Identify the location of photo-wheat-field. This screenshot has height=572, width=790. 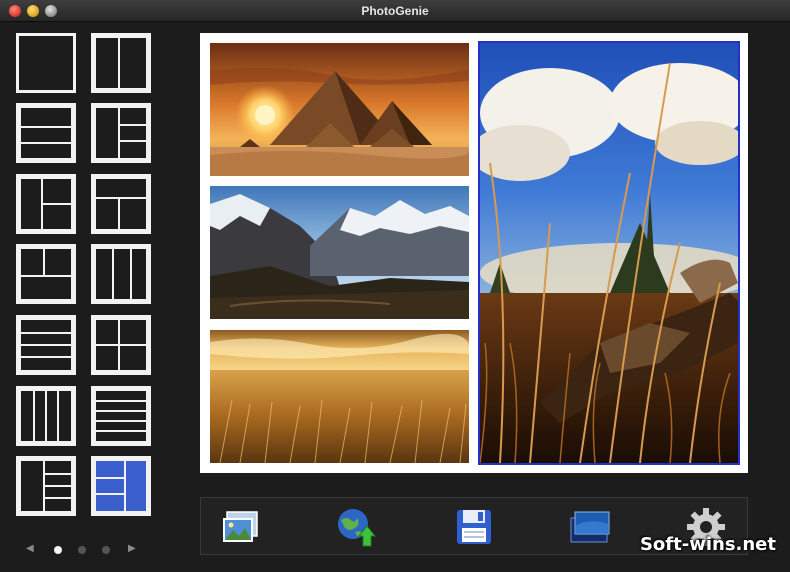
(339, 396).